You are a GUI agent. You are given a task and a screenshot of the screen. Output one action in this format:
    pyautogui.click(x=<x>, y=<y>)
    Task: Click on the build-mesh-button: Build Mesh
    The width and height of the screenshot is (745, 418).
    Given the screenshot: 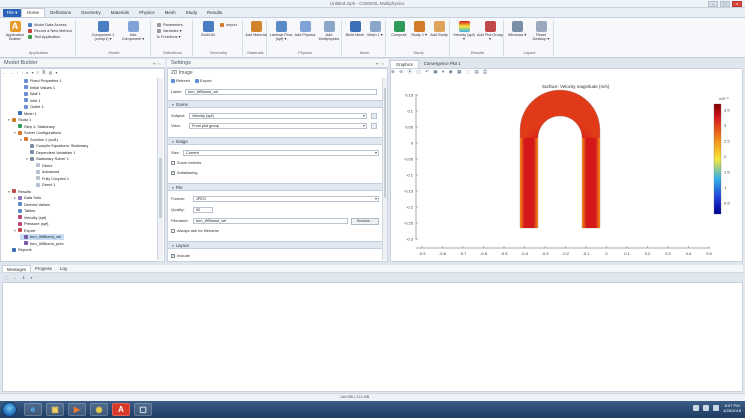 What is the action you would take?
    pyautogui.click(x=355, y=29)
    